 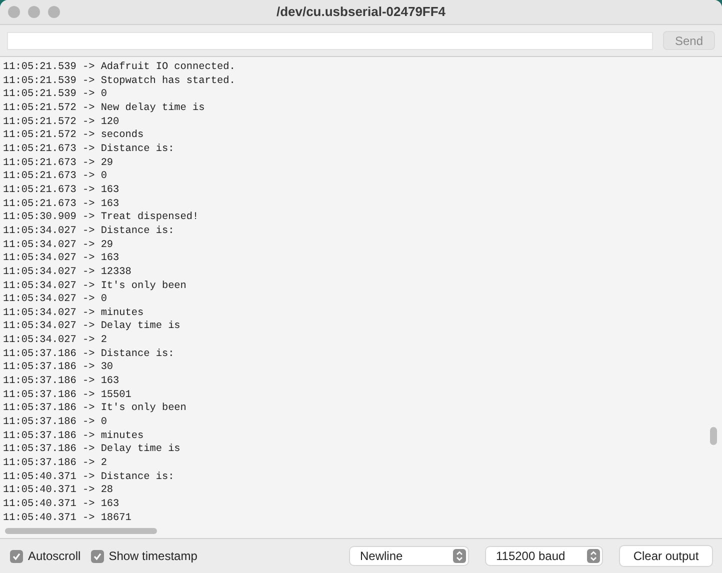 What do you see at coordinates (91, 450) in the screenshot?
I see `output-line: 11:05:37.186 -> Delay time is` at bounding box center [91, 450].